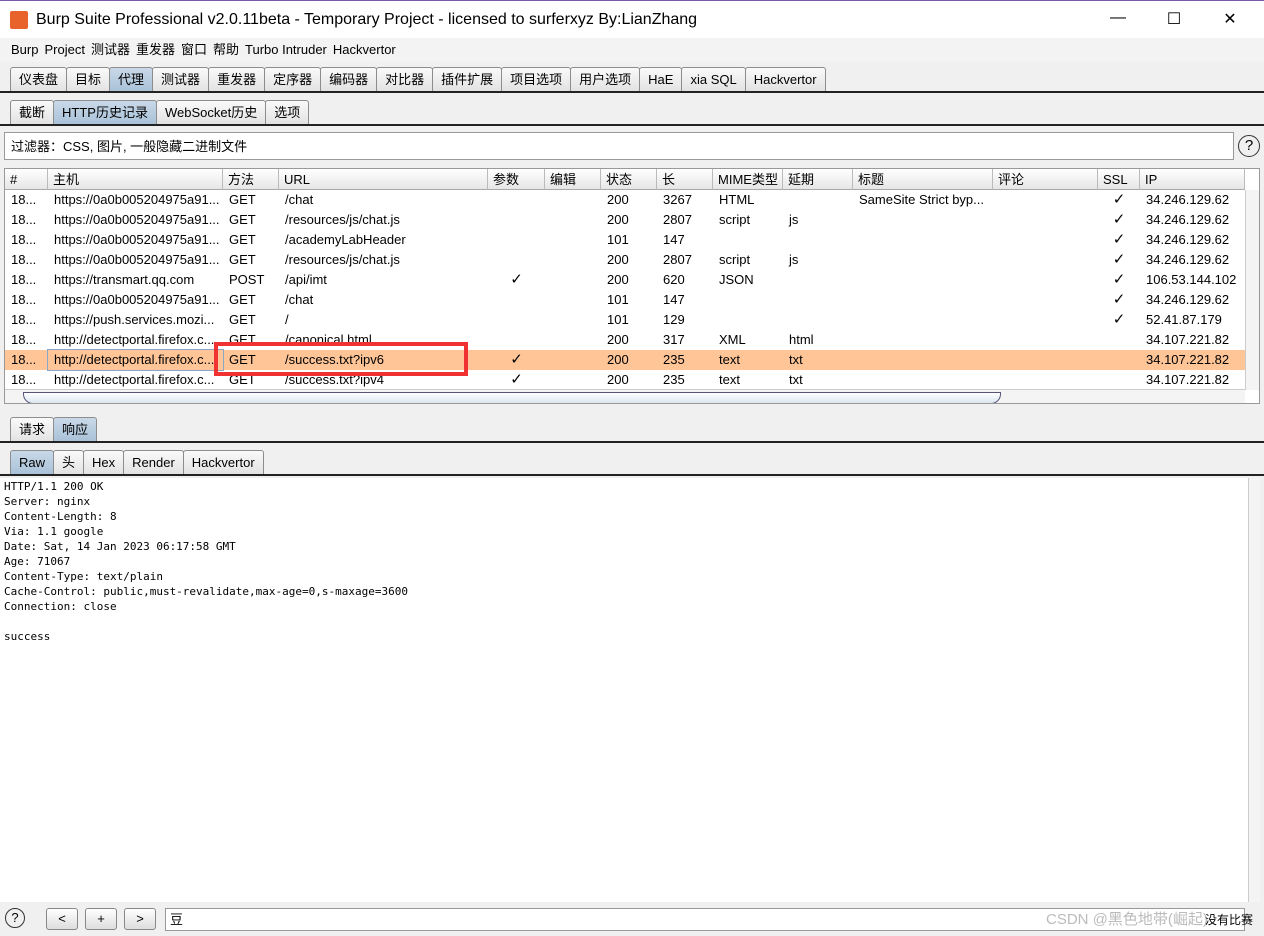 This screenshot has width=1264, height=936. Describe the element at coordinates (1252, 290) in the screenshot. I see `vertical-scrollbar` at that location.